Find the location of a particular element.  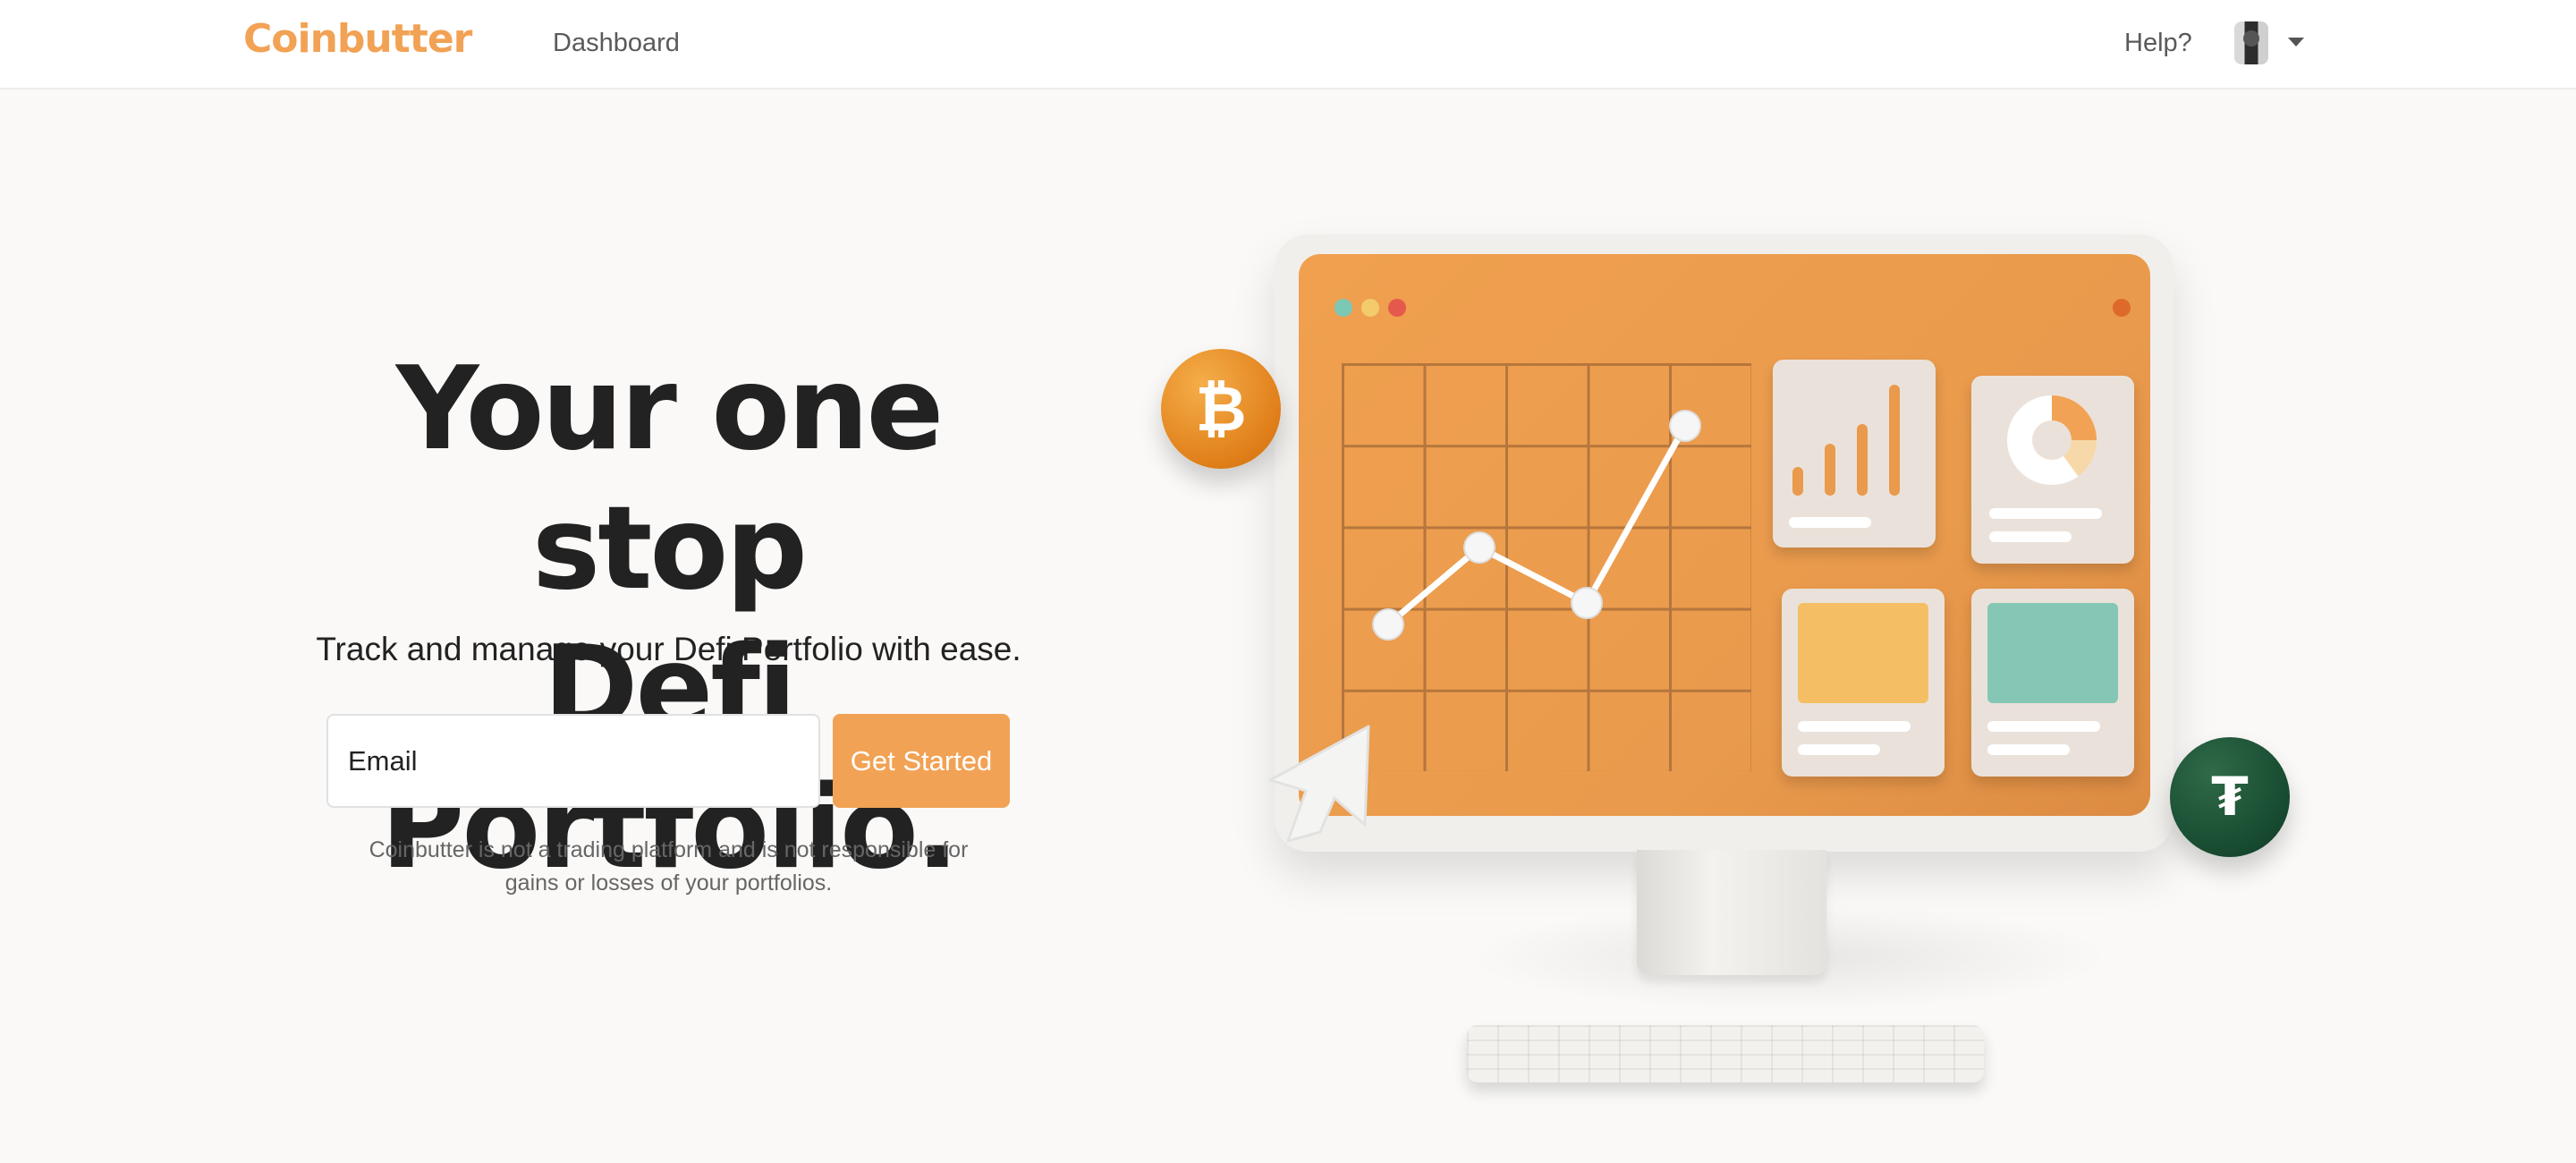

get-started-button: Get Started is located at coordinates (921, 761).